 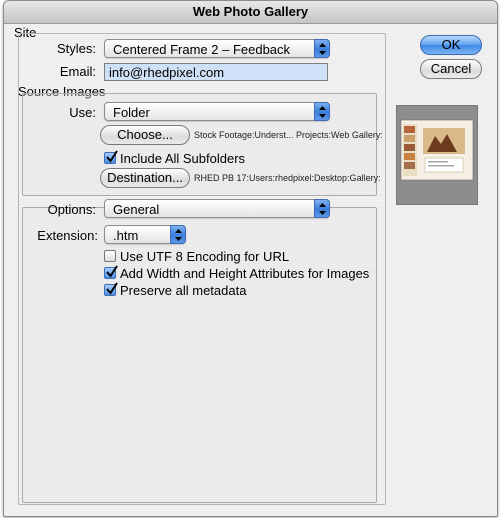 What do you see at coordinates (183, 158) in the screenshot?
I see `include-subfolders-label: Include All Subfolders` at bounding box center [183, 158].